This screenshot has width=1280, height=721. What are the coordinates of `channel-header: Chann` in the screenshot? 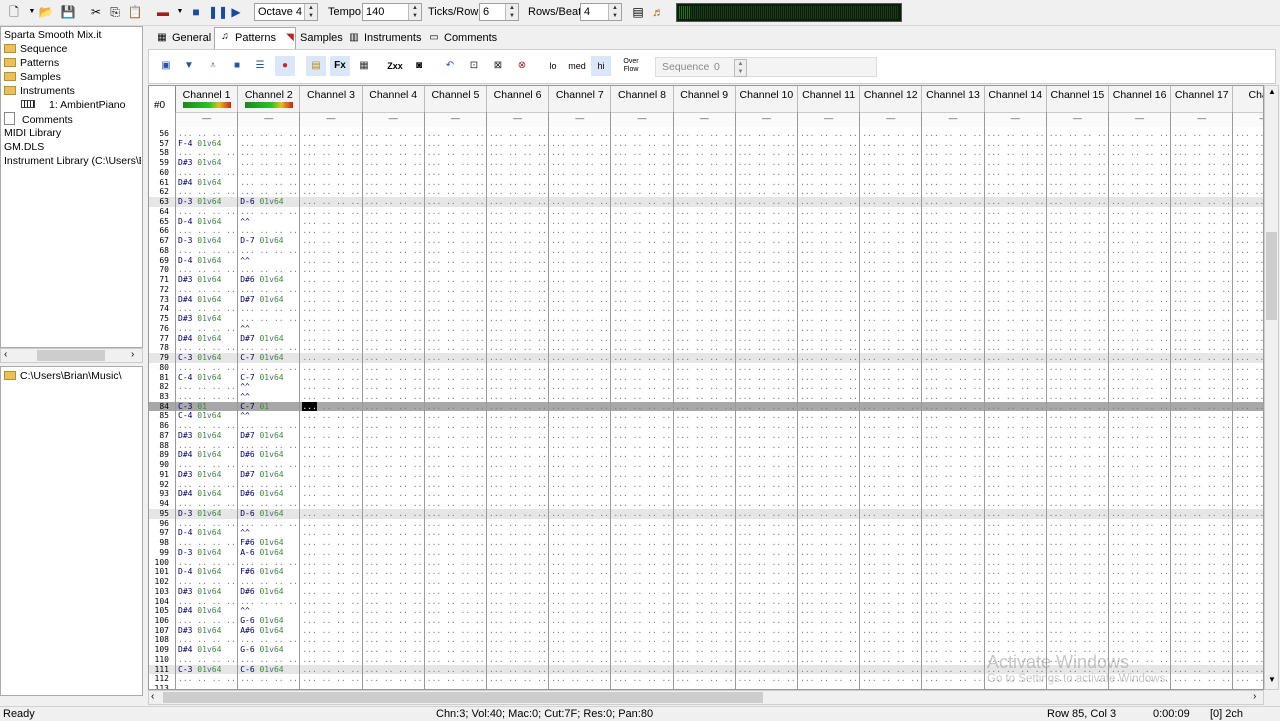 It's located at (1248, 99).